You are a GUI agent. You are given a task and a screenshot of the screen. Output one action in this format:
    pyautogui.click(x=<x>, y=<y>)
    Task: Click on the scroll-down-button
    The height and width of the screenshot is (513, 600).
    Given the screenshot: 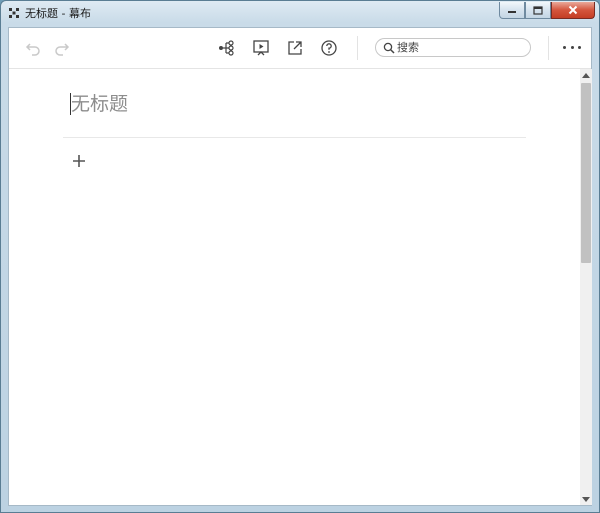 What is the action you would take?
    pyautogui.click(x=586, y=499)
    